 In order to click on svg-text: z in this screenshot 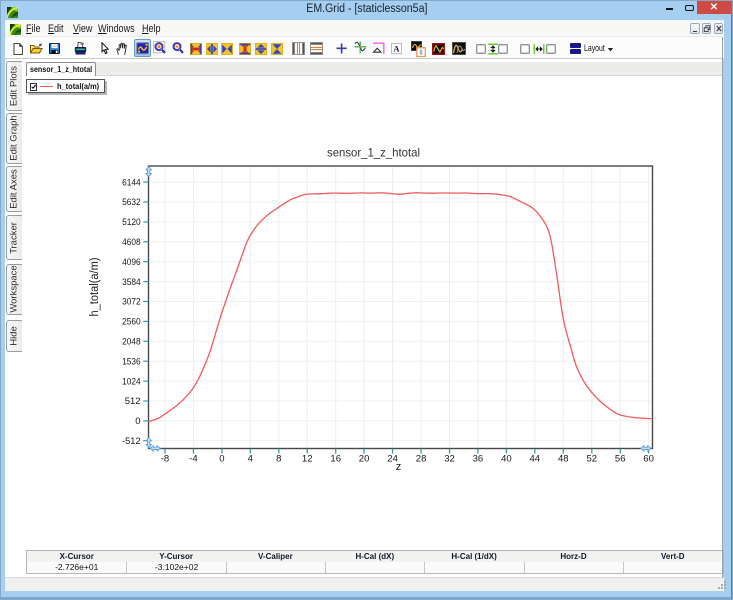, I will do `click(399, 467)`.